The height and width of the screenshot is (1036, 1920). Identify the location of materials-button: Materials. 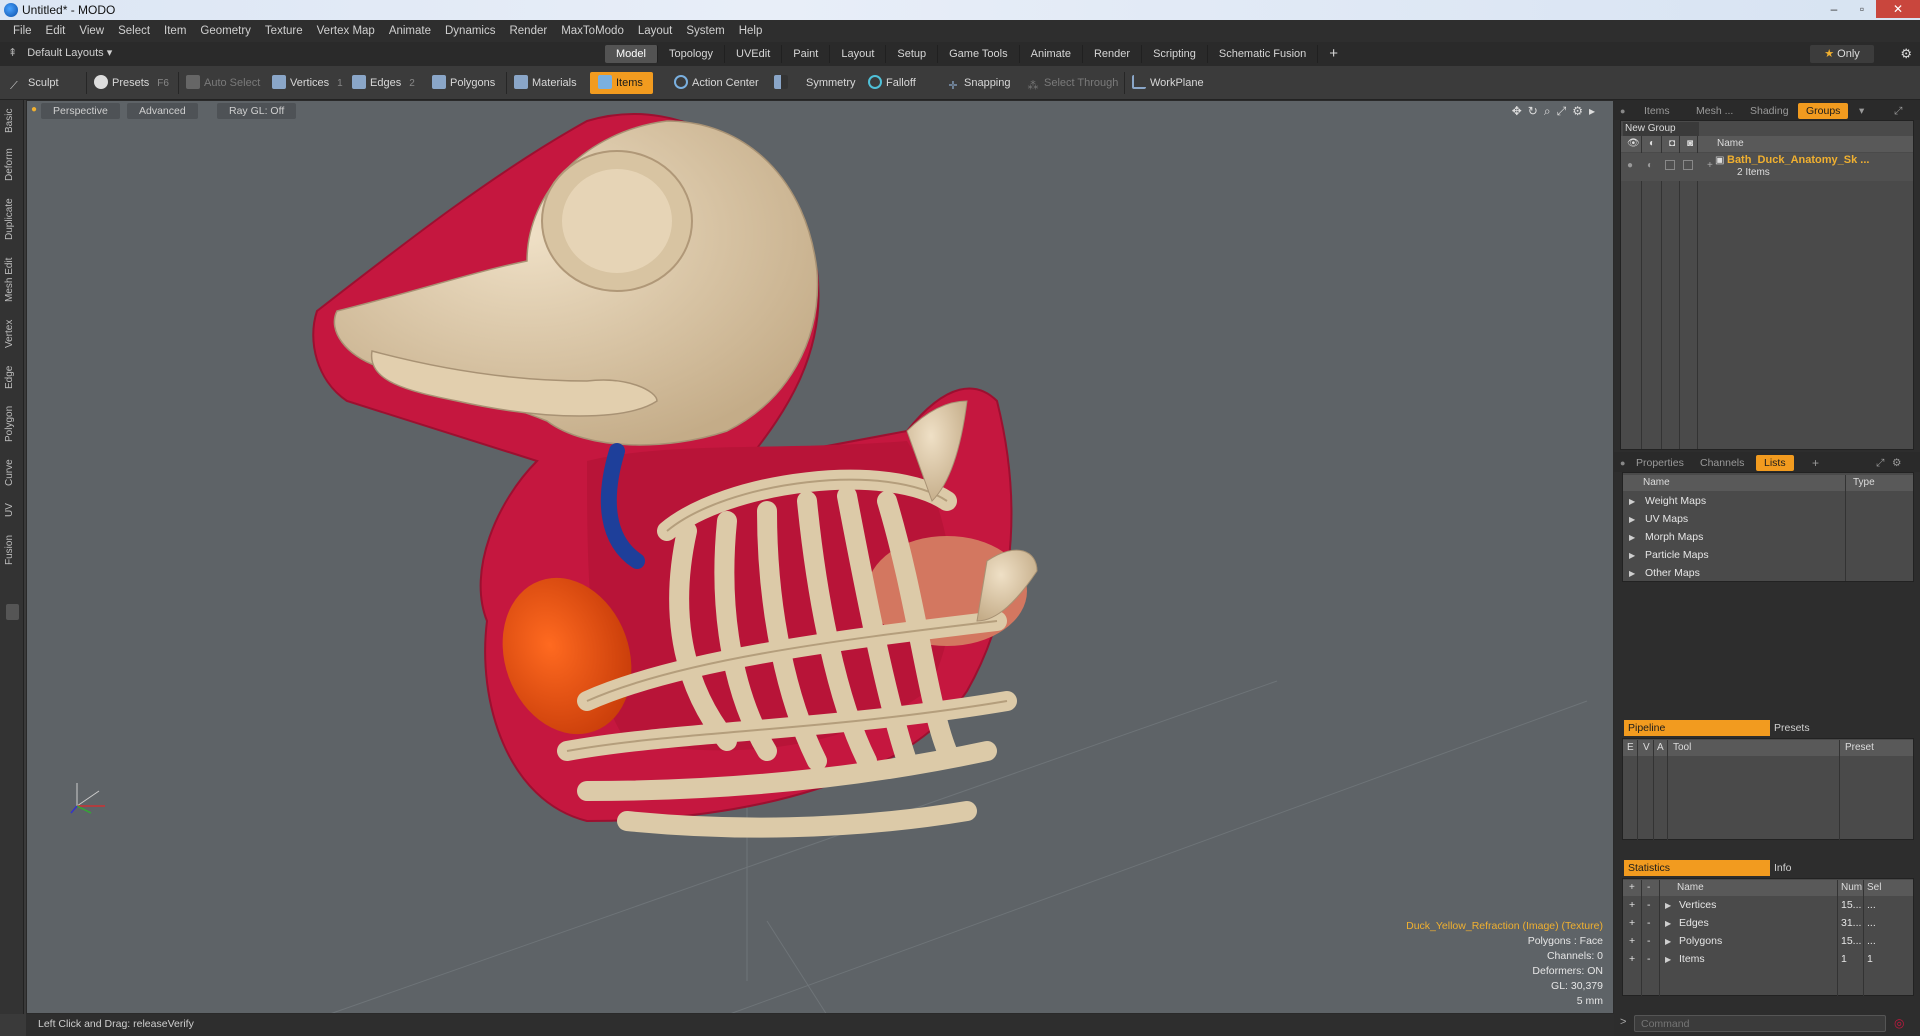
(545, 83).